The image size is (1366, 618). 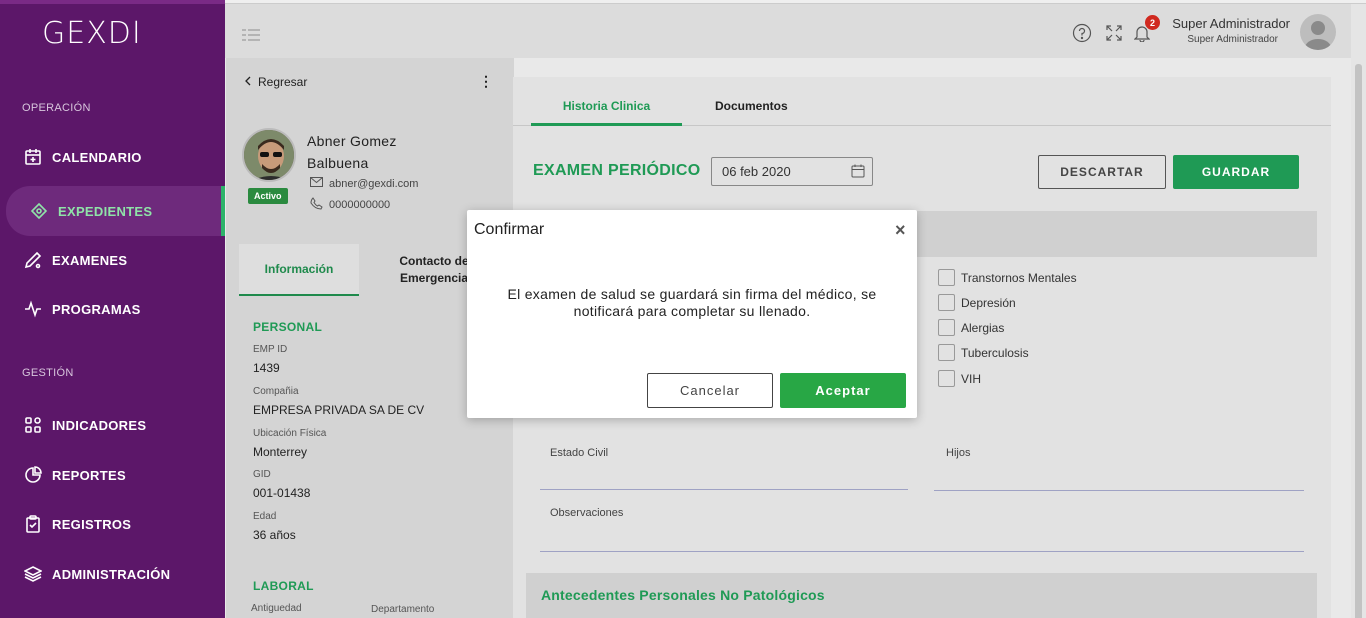 What do you see at coordinates (1358, 341) in the screenshot?
I see `scrollbar-thumb` at bounding box center [1358, 341].